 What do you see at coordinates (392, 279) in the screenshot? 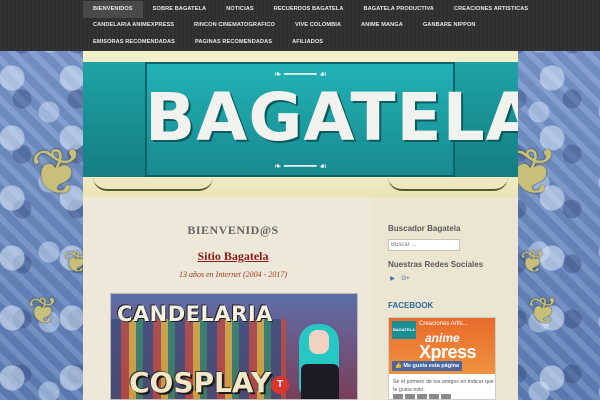
I see `youtube-icon: ▶` at bounding box center [392, 279].